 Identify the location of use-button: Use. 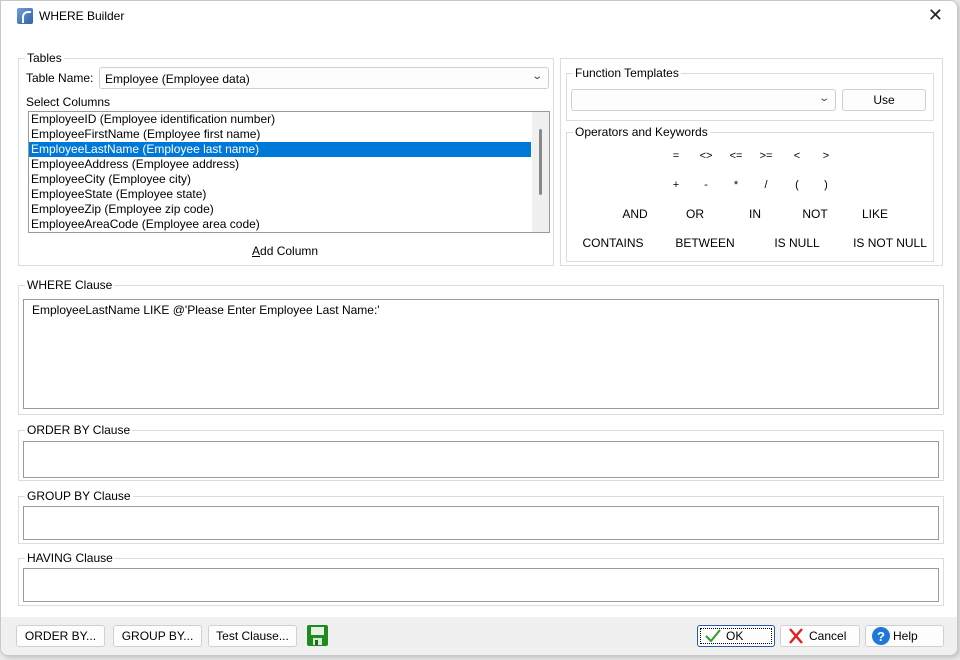
(884, 100).